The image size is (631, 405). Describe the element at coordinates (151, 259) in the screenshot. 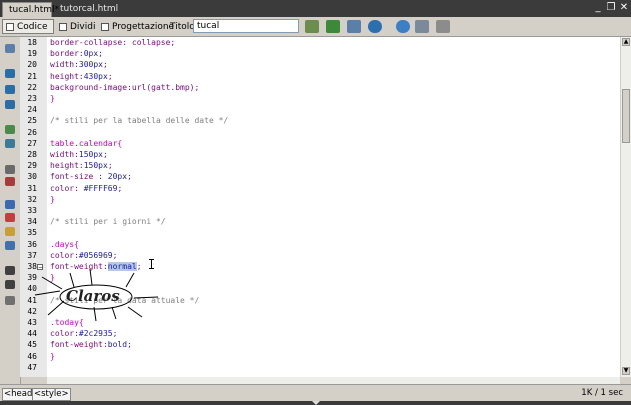

I see `ibeam-cursor-top` at that location.